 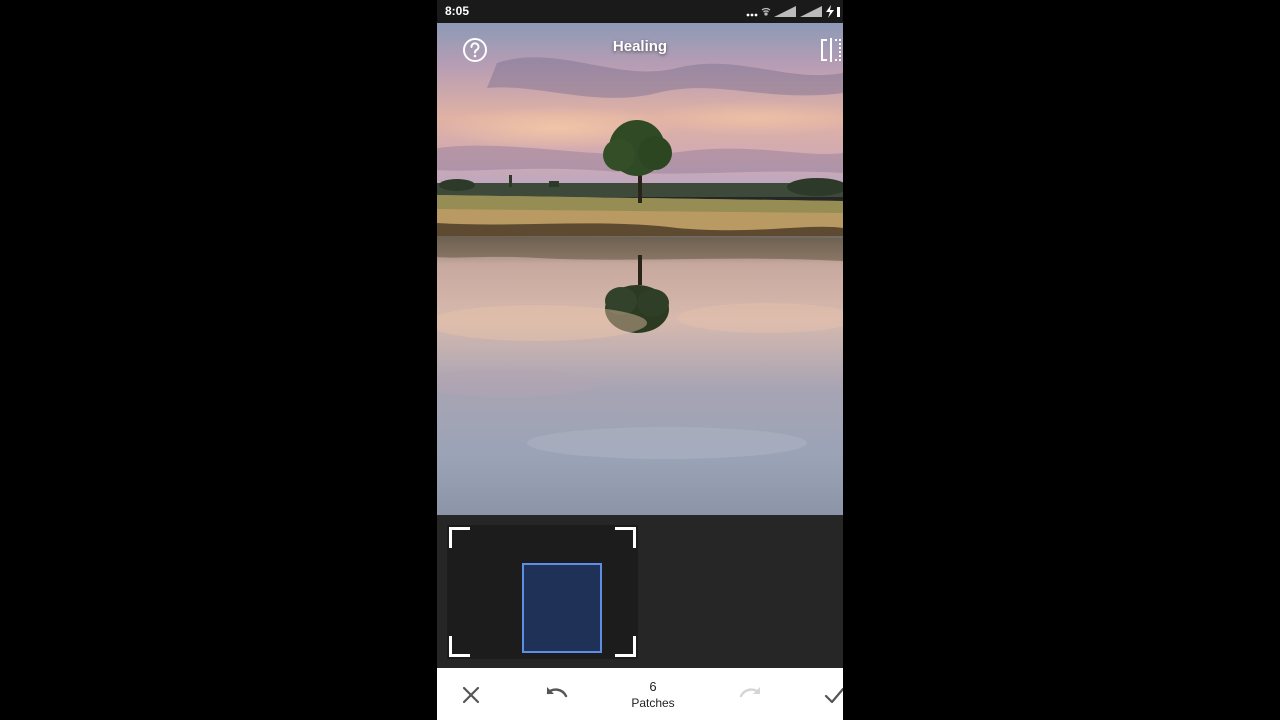 I want to click on apply-button, so click(x=833, y=695).